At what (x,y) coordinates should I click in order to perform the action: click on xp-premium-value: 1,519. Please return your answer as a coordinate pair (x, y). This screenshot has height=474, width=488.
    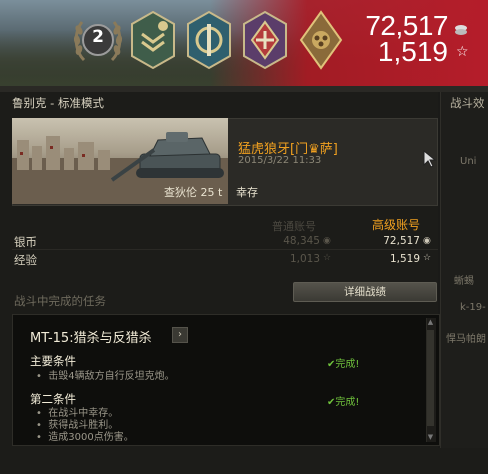
    Looking at the image, I should click on (404, 259).